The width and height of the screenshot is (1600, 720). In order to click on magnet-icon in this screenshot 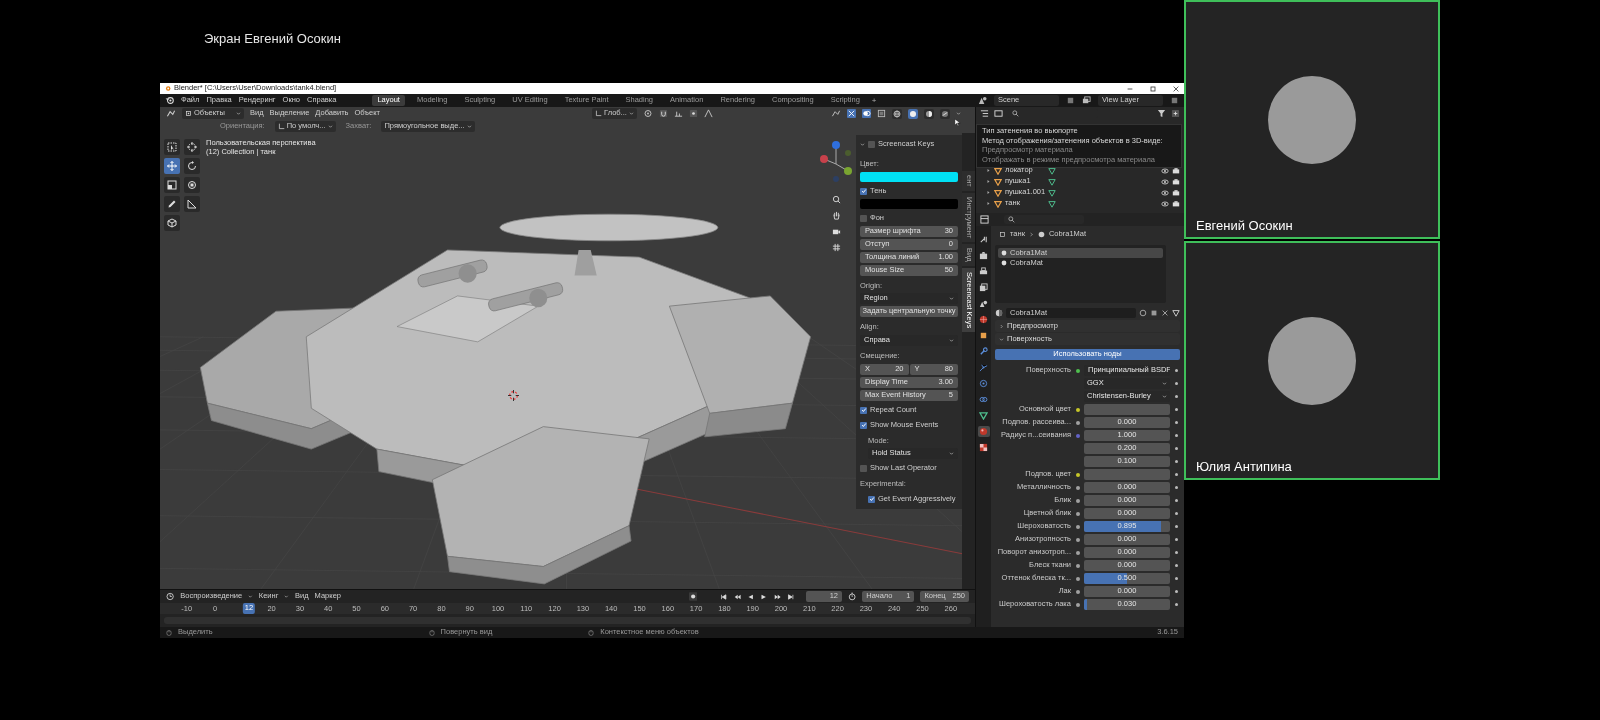, I will do `click(663, 113)`.